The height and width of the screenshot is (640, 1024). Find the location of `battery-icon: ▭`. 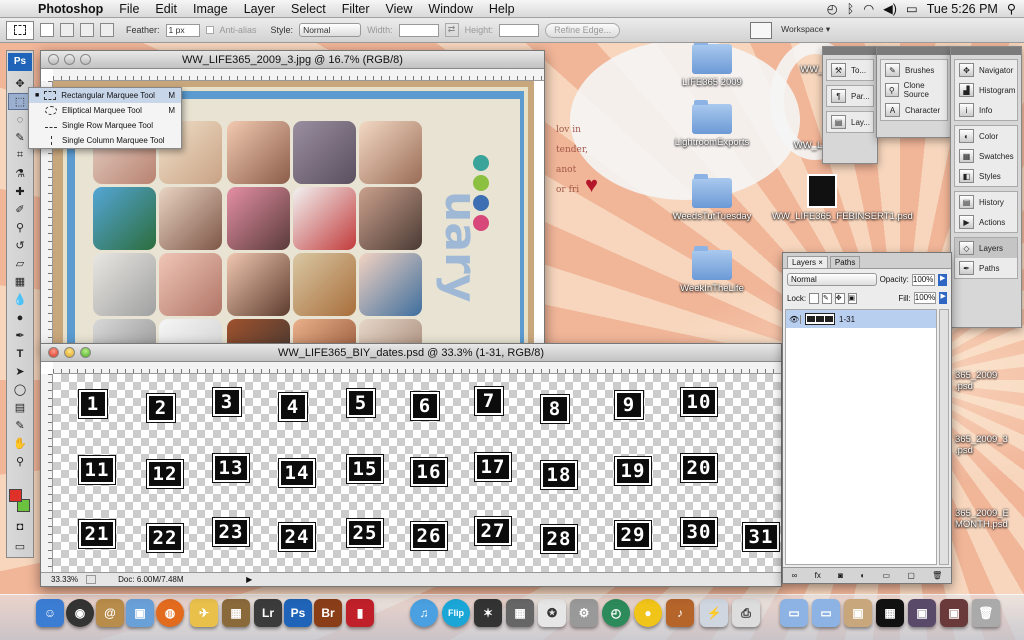

battery-icon: ▭ is located at coordinates (912, 8).